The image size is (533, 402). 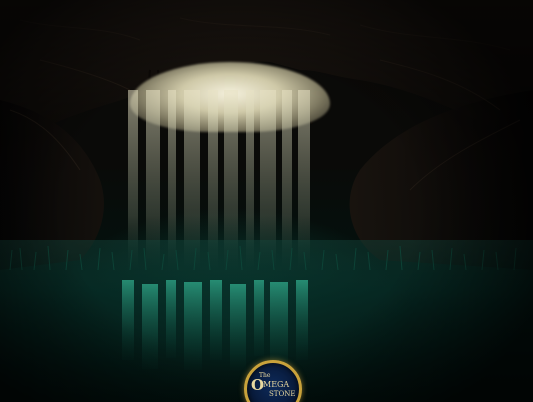 What do you see at coordinates (263, 257) in the screenshot?
I see `reeds-shoreline` at bounding box center [263, 257].